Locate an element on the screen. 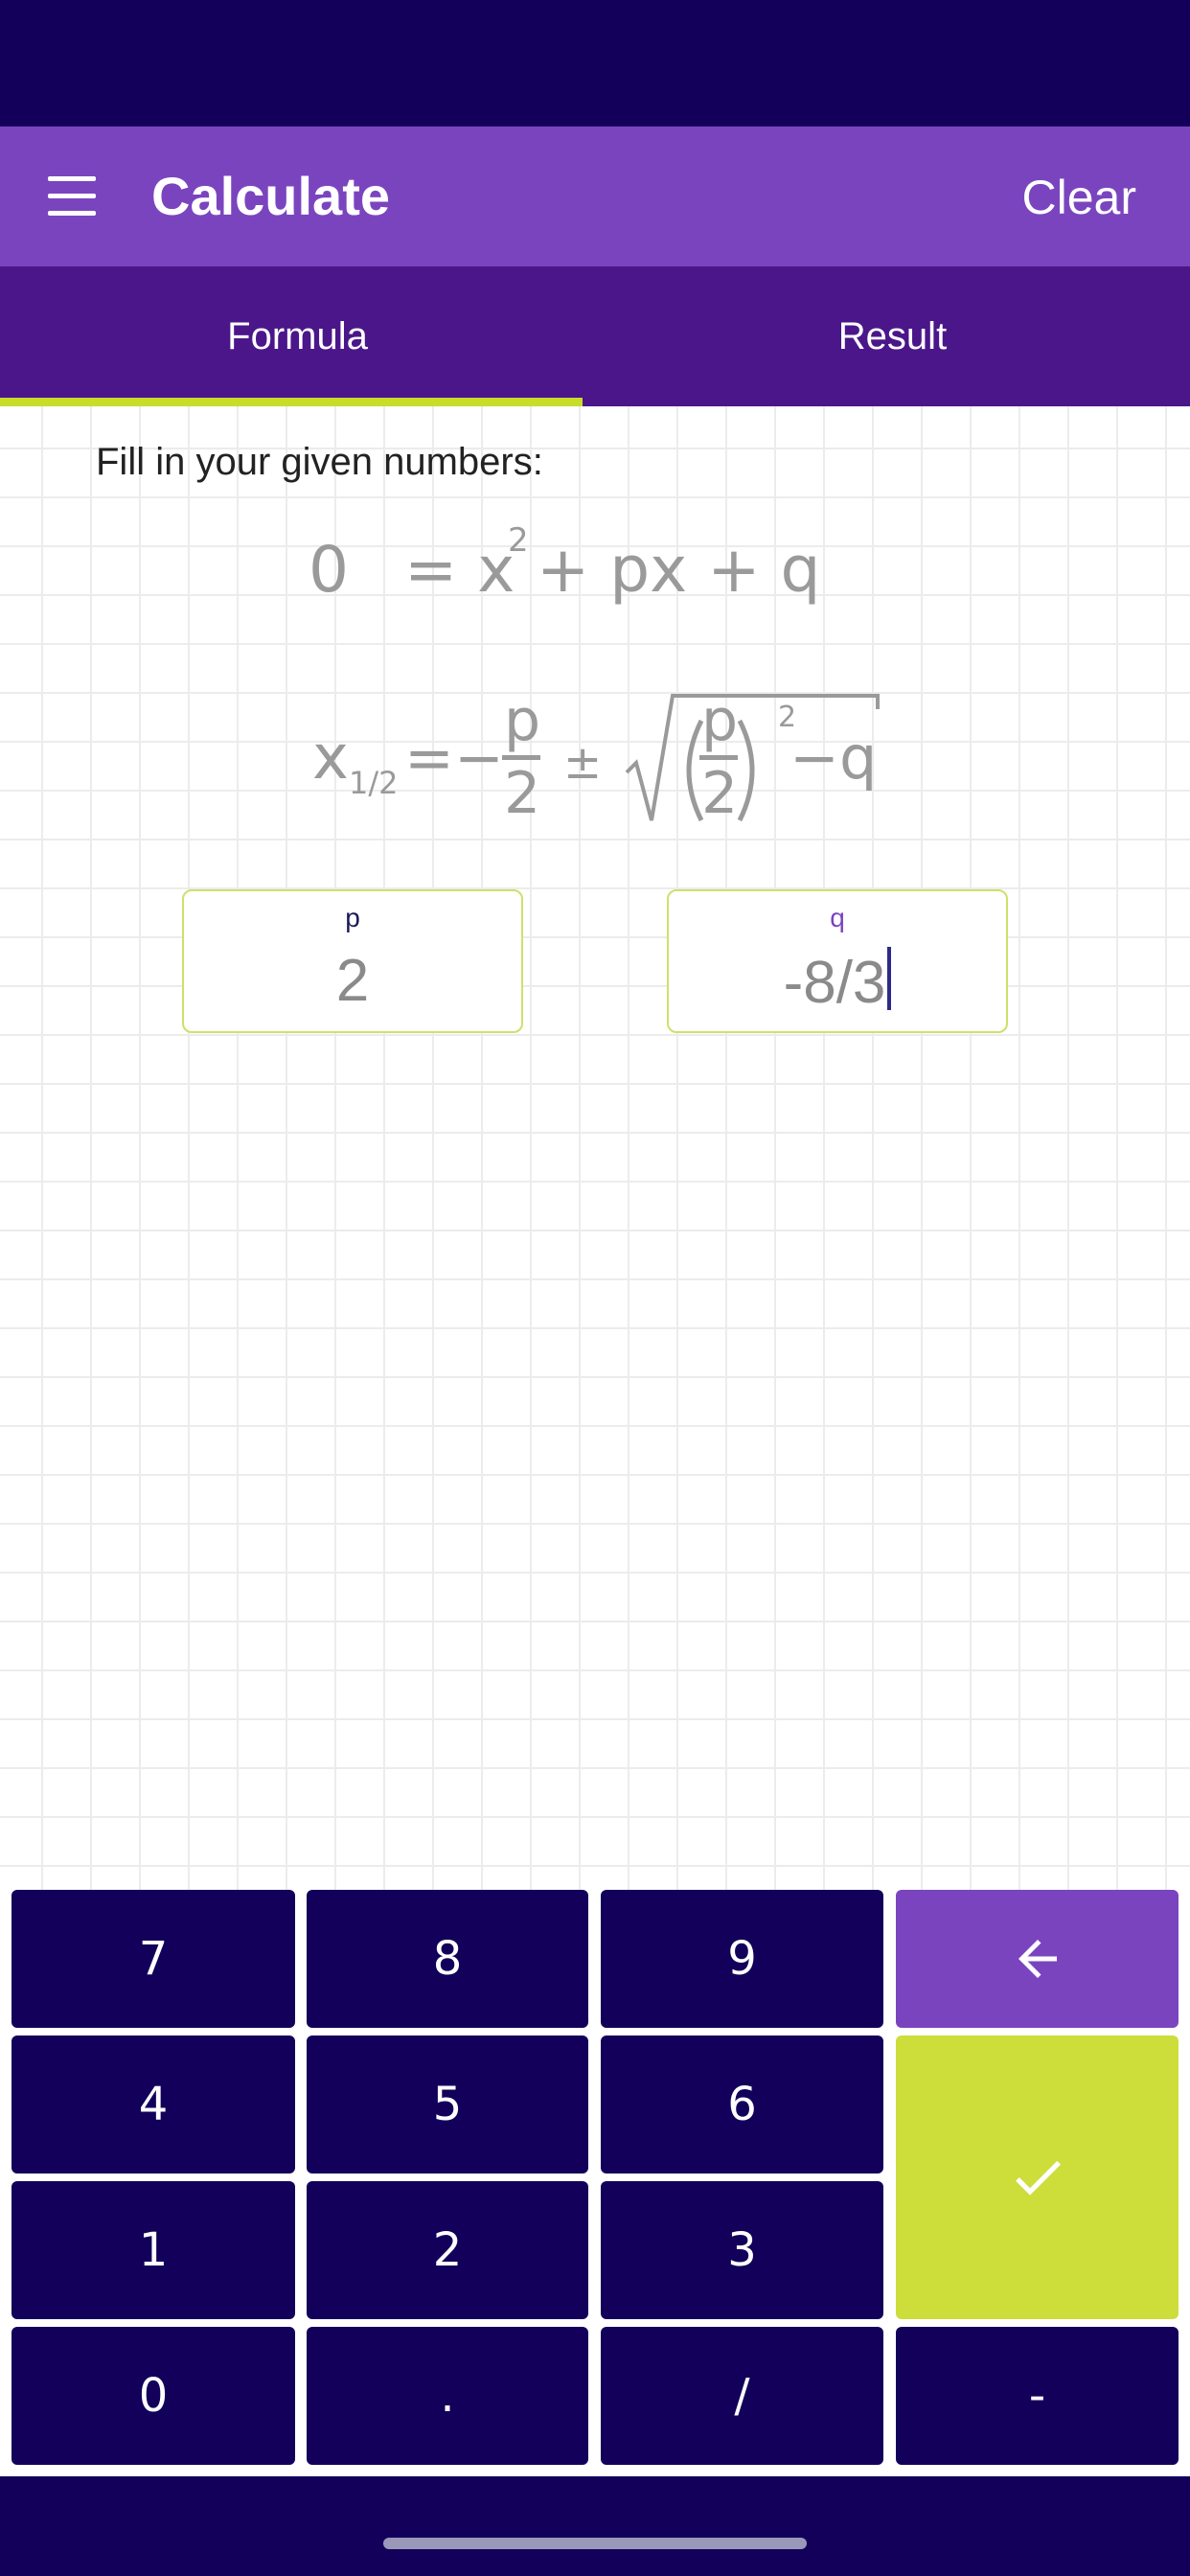  equation-rhs-end: + px + q is located at coordinates (679, 570).